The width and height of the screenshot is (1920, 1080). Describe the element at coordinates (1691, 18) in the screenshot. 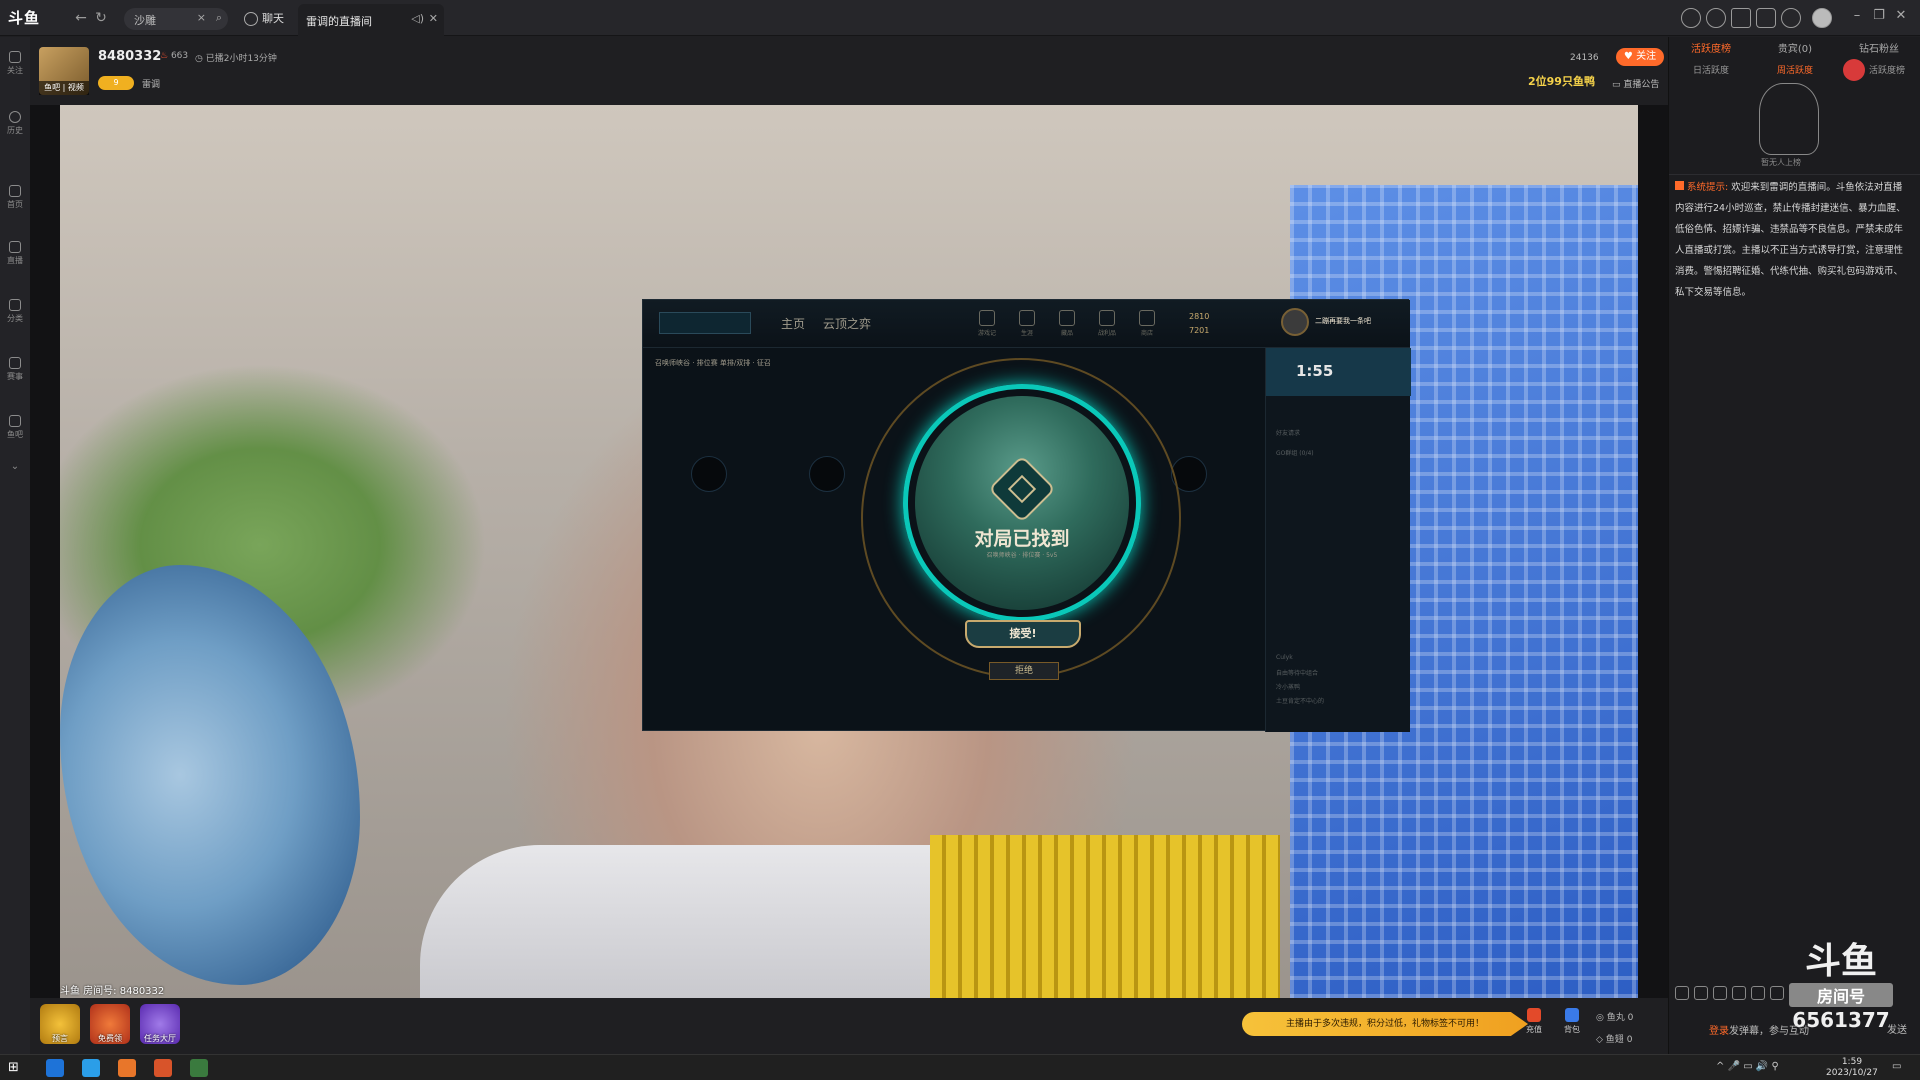

I see `history-icon` at that location.